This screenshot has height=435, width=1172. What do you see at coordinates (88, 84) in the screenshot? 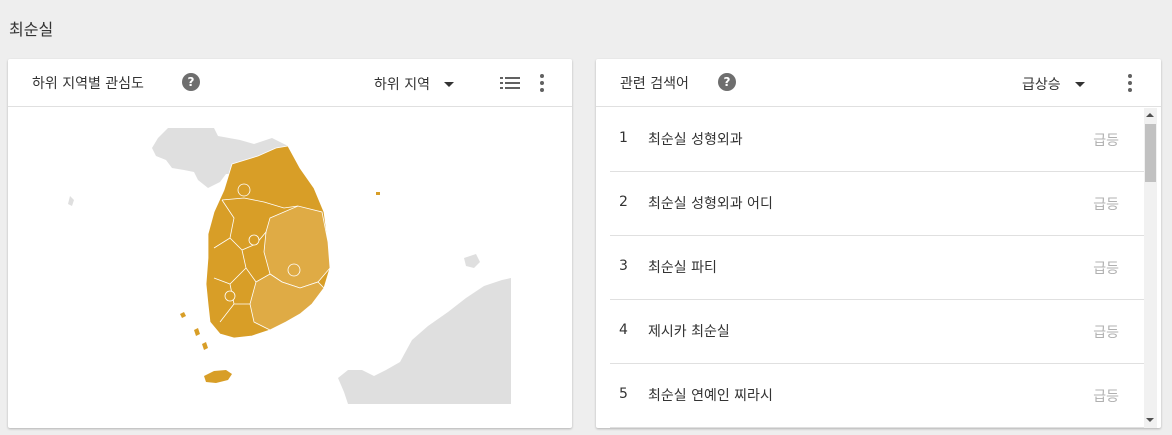
I see `region-card-title: 하위 지역별 관심도` at bounding box center [88, 84].